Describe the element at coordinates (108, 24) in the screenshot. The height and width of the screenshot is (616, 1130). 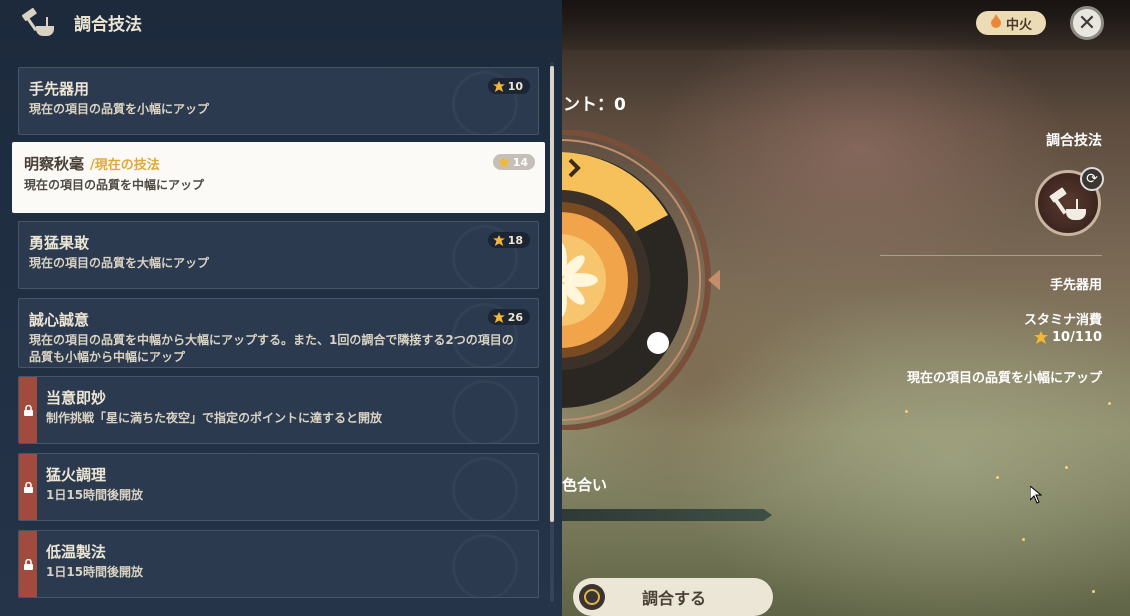
I see `panel-title: 調合技法` at that location.